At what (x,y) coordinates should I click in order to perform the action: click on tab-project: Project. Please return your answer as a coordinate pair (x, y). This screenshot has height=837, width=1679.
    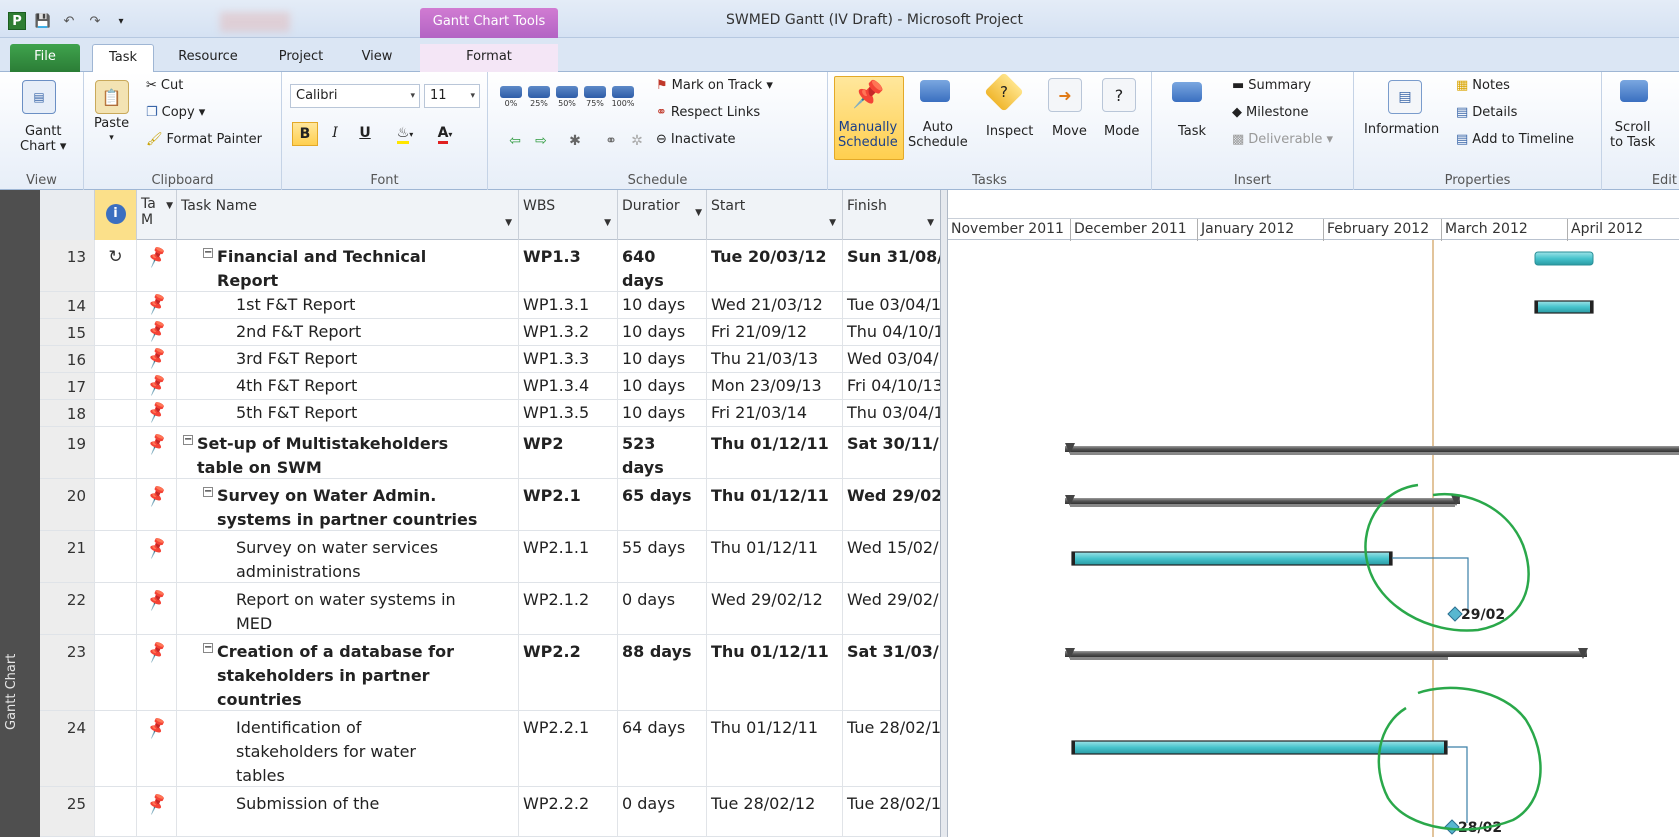
    Looking at the image, I should click on (301, 58).